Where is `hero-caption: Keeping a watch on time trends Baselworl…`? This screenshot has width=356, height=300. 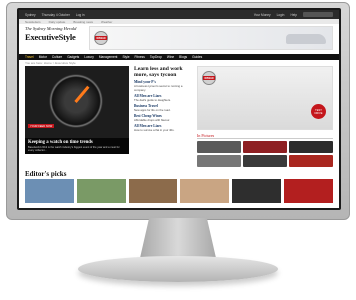 hero-caption: Keeping a watch on time trends Baselworl… is located at coordinates (77, 146).